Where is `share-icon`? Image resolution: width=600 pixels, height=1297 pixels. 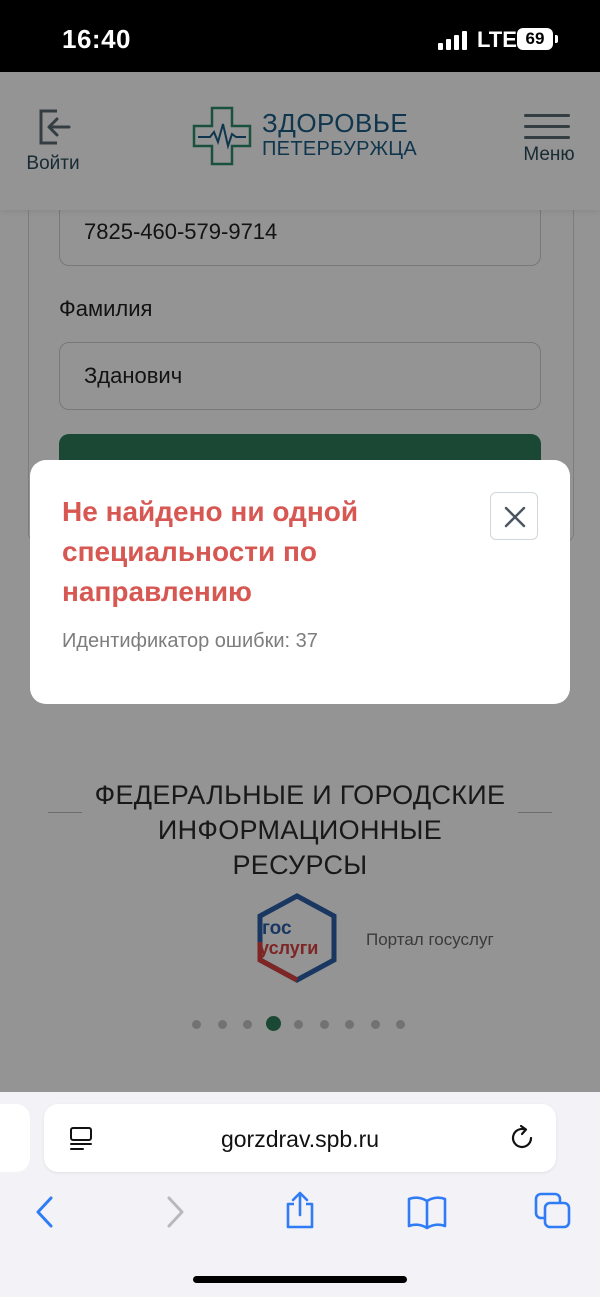
share-icon is located at coordinates (300, 1210).